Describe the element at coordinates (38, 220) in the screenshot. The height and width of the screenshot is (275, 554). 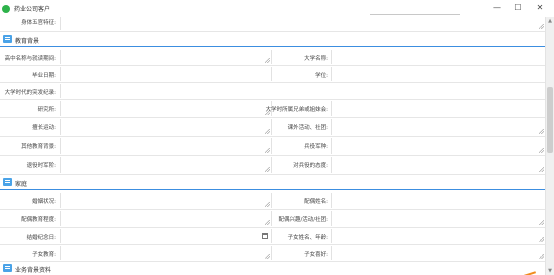
I see `field-label: 配偶教育程度:` at that location.